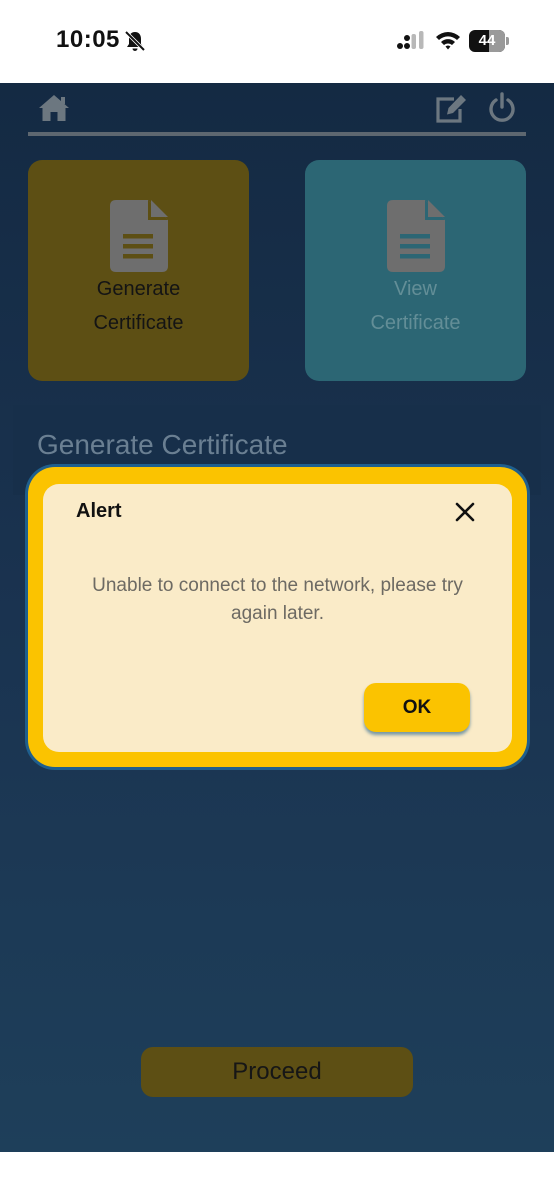 The height and width of the screenshot is (1200, 554). Describe the element at coordinates (415, 289) in the screenshot. I see `tile-label-line1: View` at that location.